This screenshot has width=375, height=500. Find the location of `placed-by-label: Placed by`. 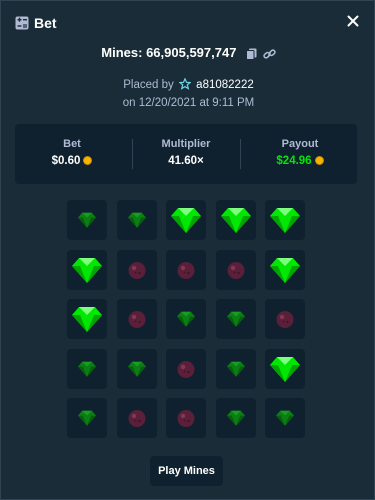

placed-by-label: Placed by is located at coordinates (148, 85).